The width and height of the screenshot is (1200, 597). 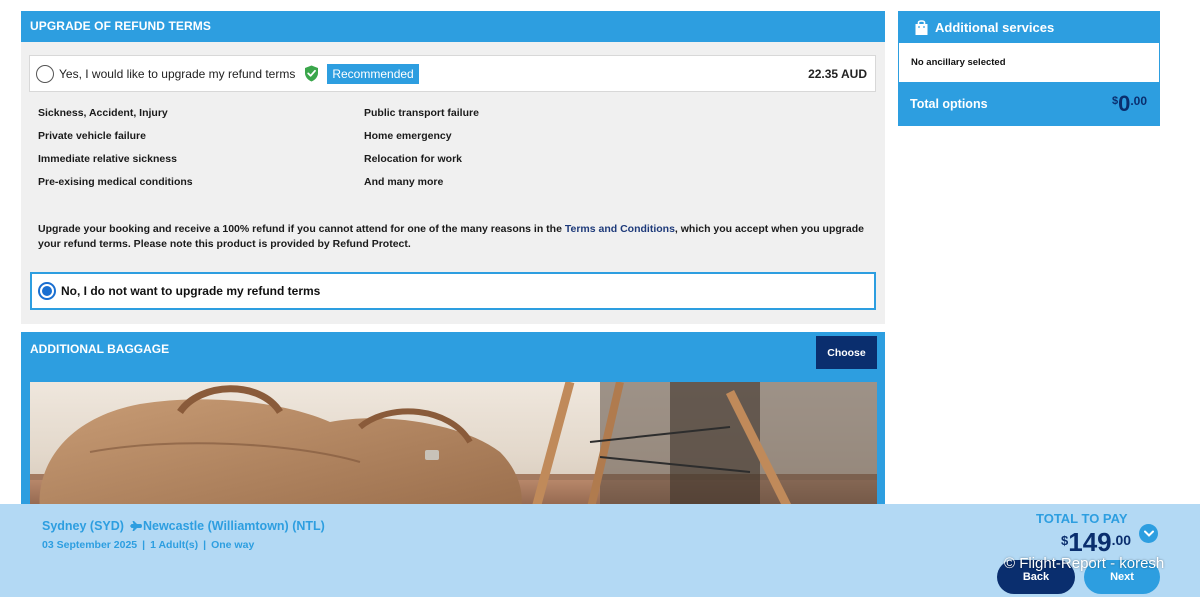 I want to click on refund-no-radio, so click(x=47, y=291).